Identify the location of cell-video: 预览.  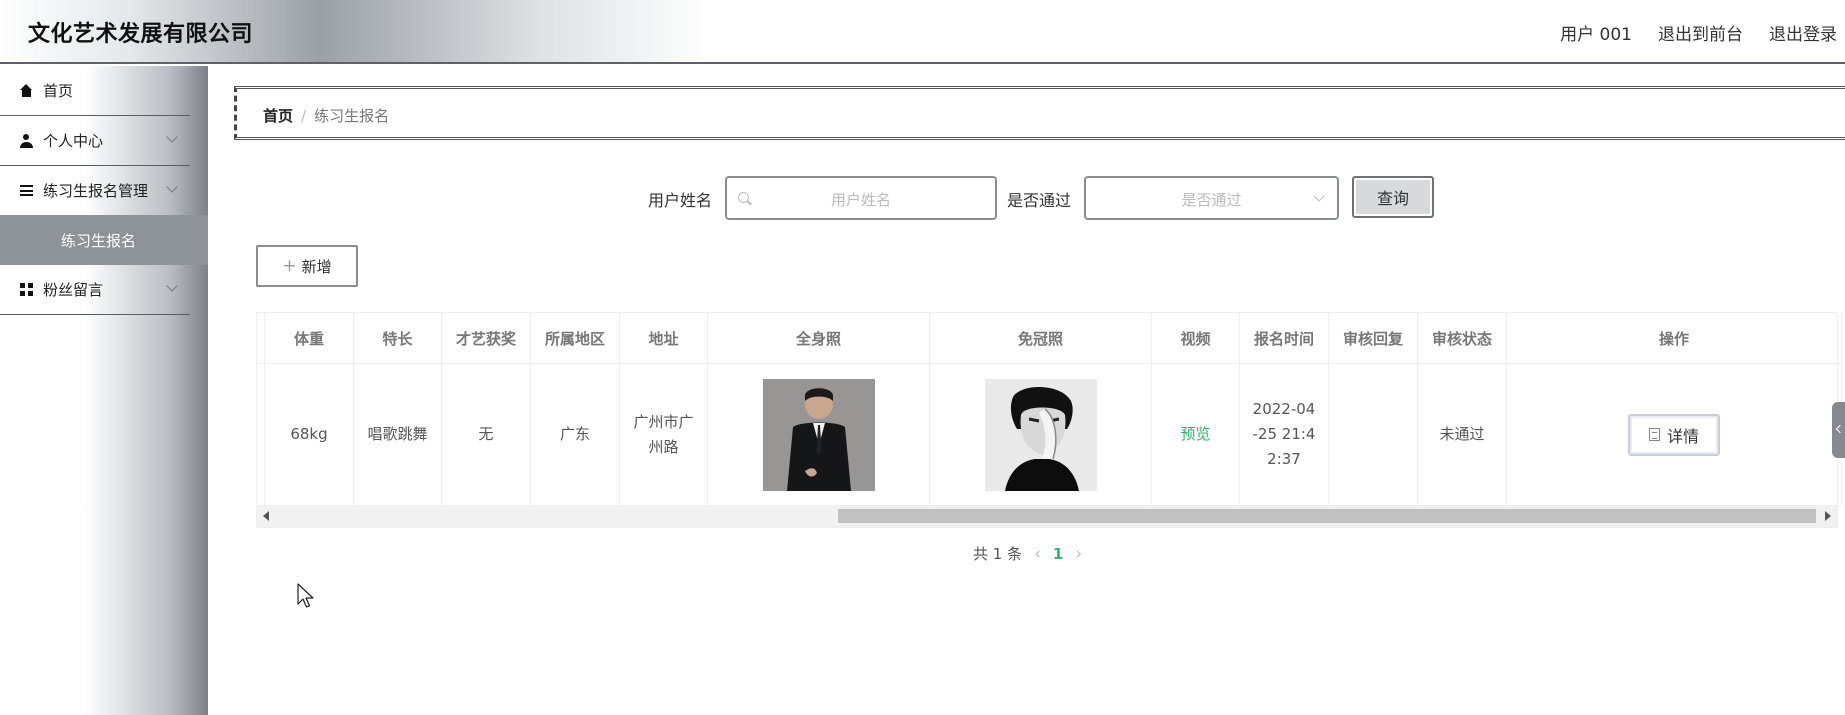
(1196, 434).